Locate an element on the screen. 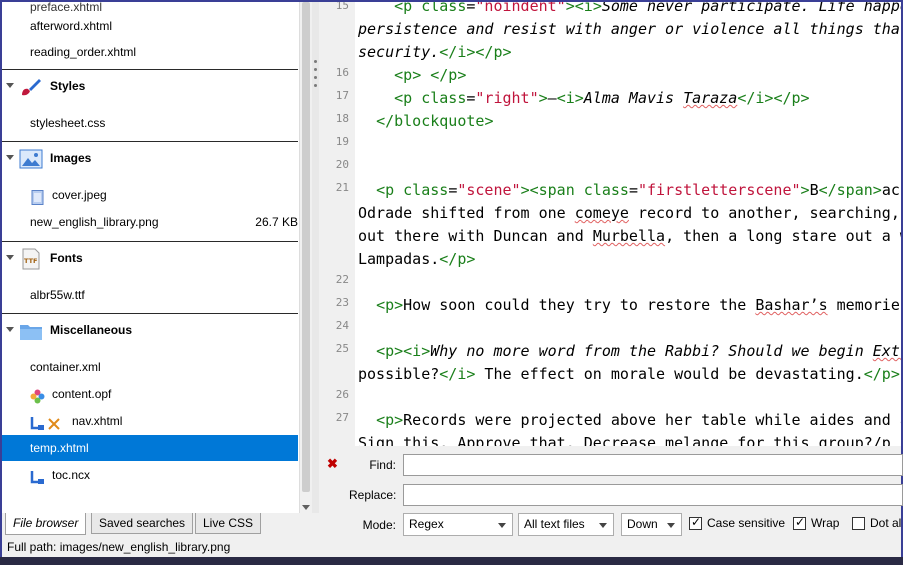  tree-group-fonts: TTF Fonts is located at coordinates (150, 257).